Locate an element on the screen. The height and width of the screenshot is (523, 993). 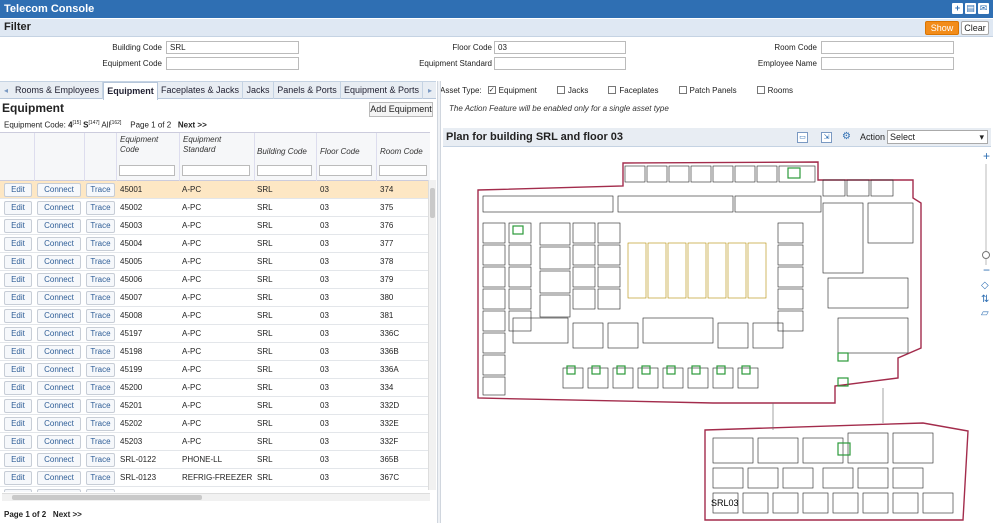
panel-splitter is located at coordinates (439, 302).